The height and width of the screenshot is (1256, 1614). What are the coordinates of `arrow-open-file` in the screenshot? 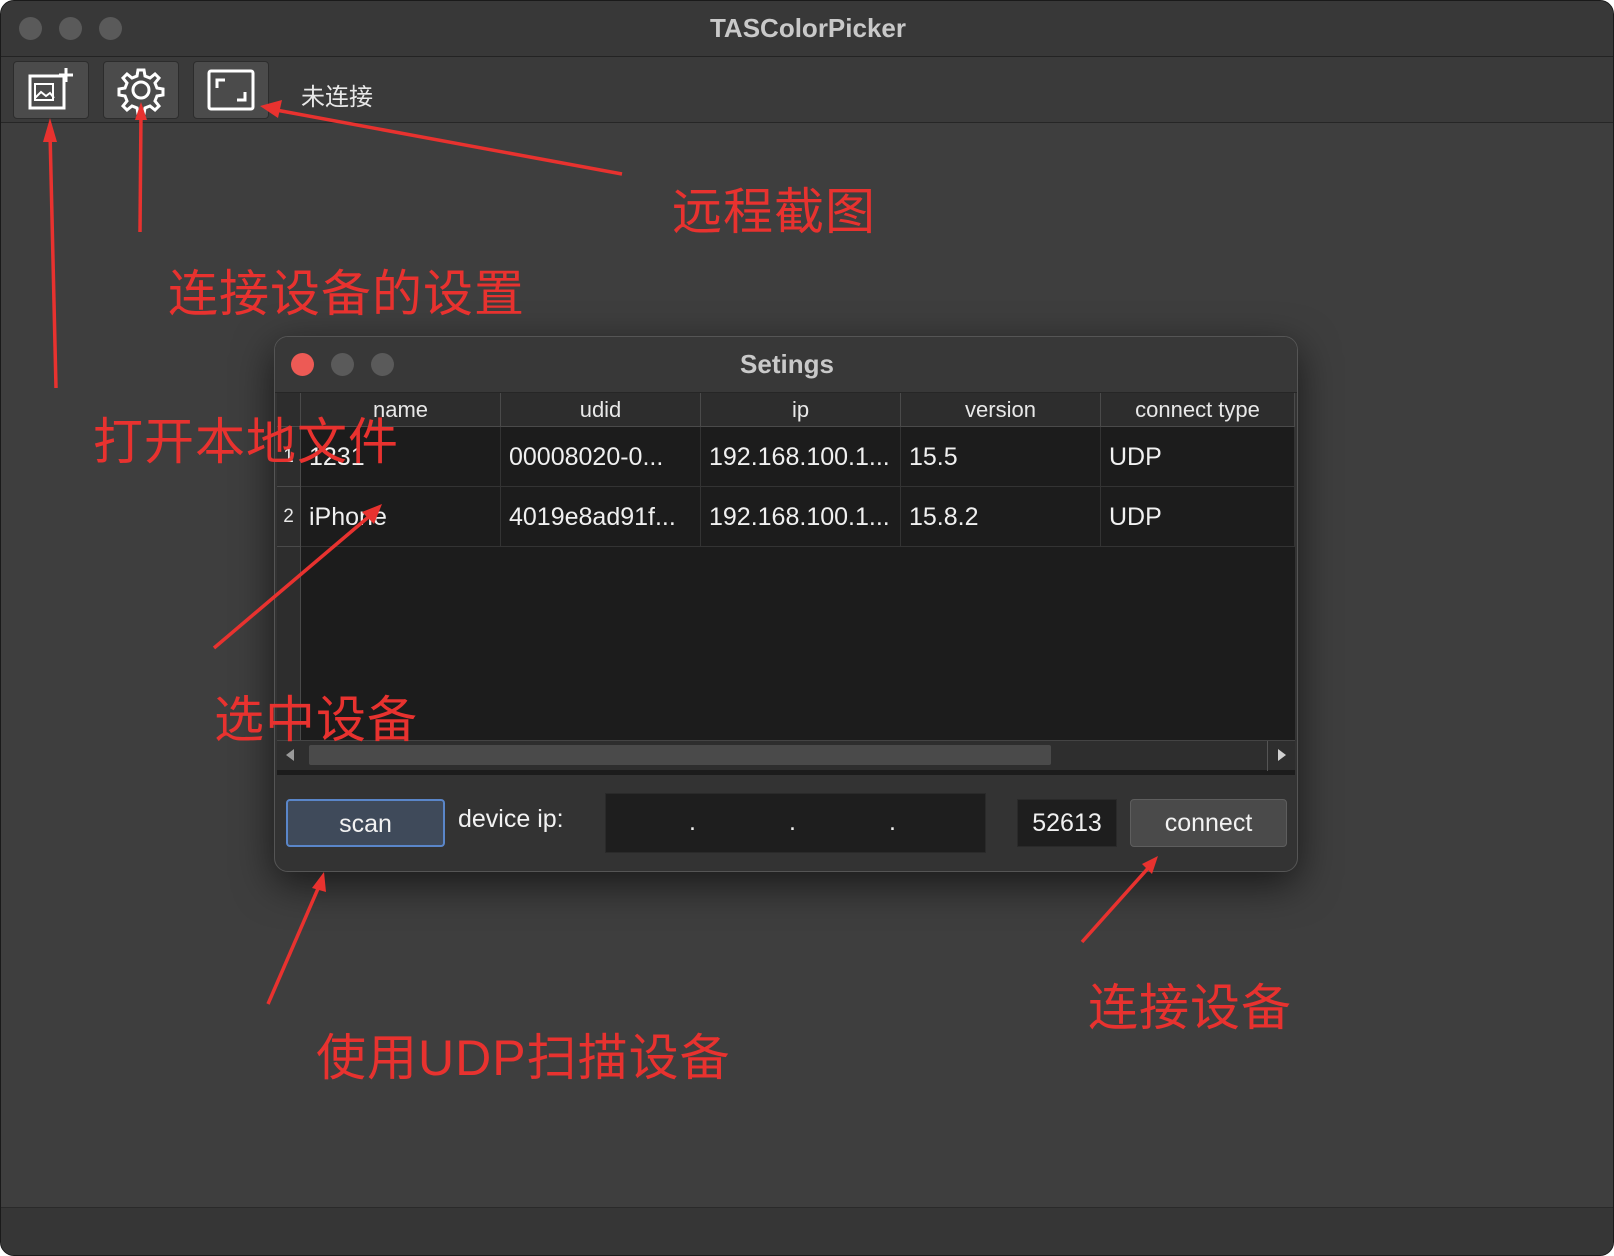 It's located at (53, 260).